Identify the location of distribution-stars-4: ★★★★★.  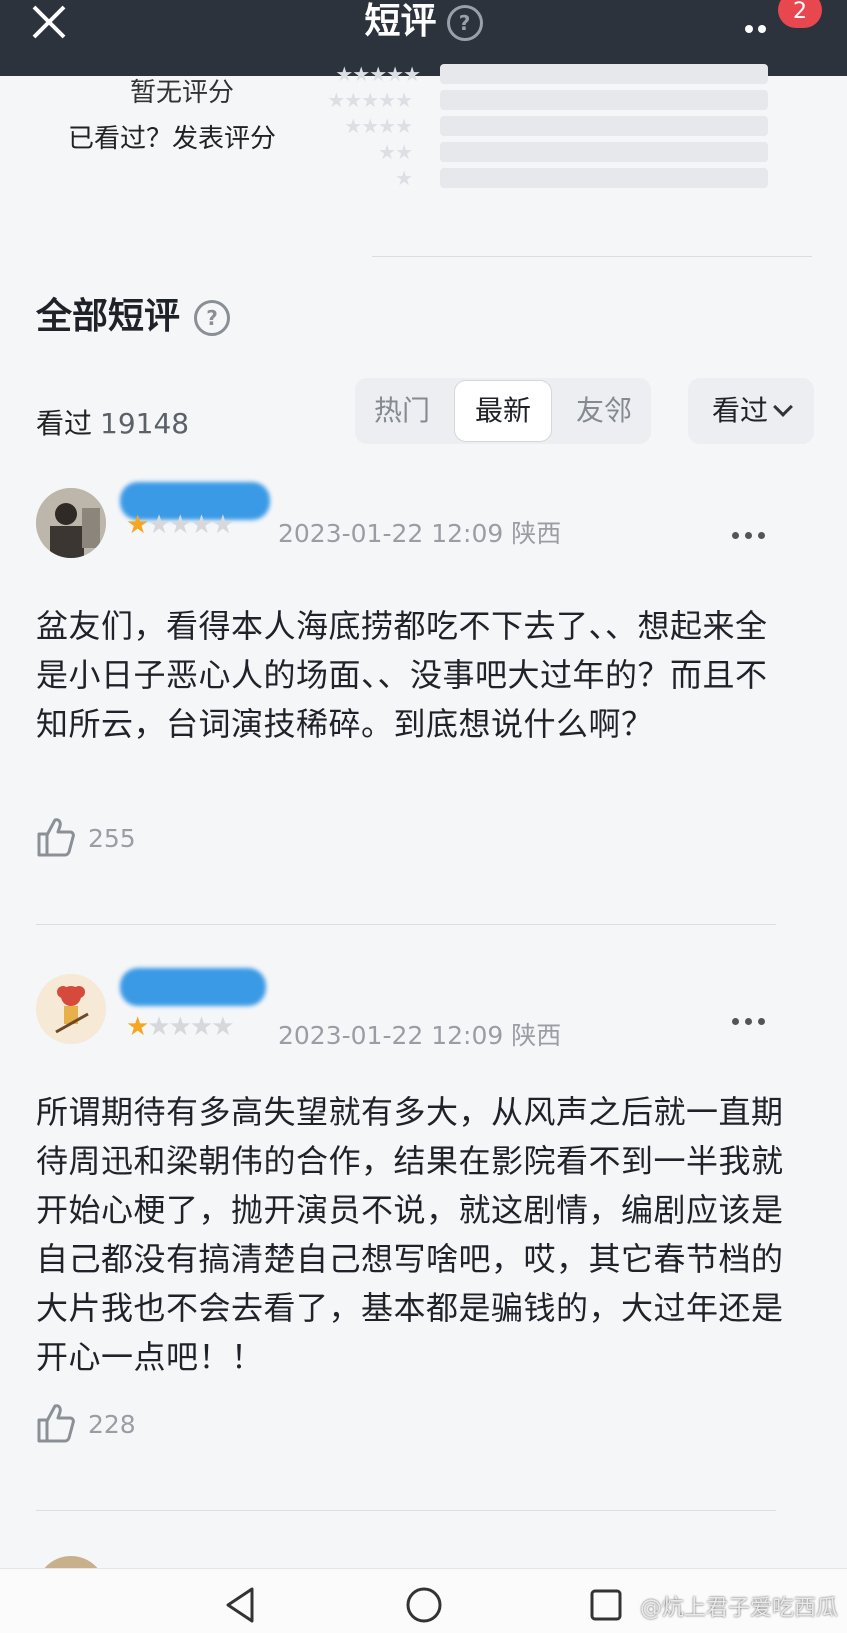
(370, 100).